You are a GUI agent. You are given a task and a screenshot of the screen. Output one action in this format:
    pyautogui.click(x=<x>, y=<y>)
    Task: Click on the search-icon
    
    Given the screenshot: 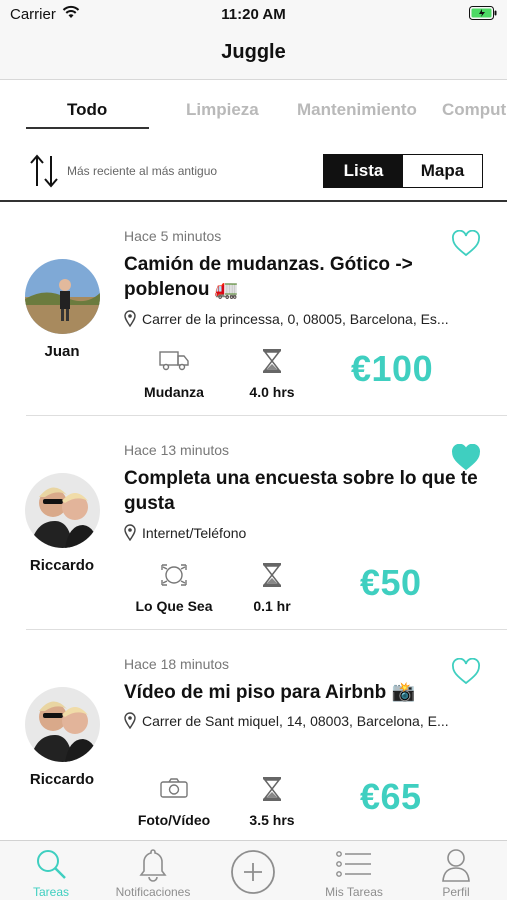 What is the action you would take?
    pyautogui.click(x=51, y=866)
    